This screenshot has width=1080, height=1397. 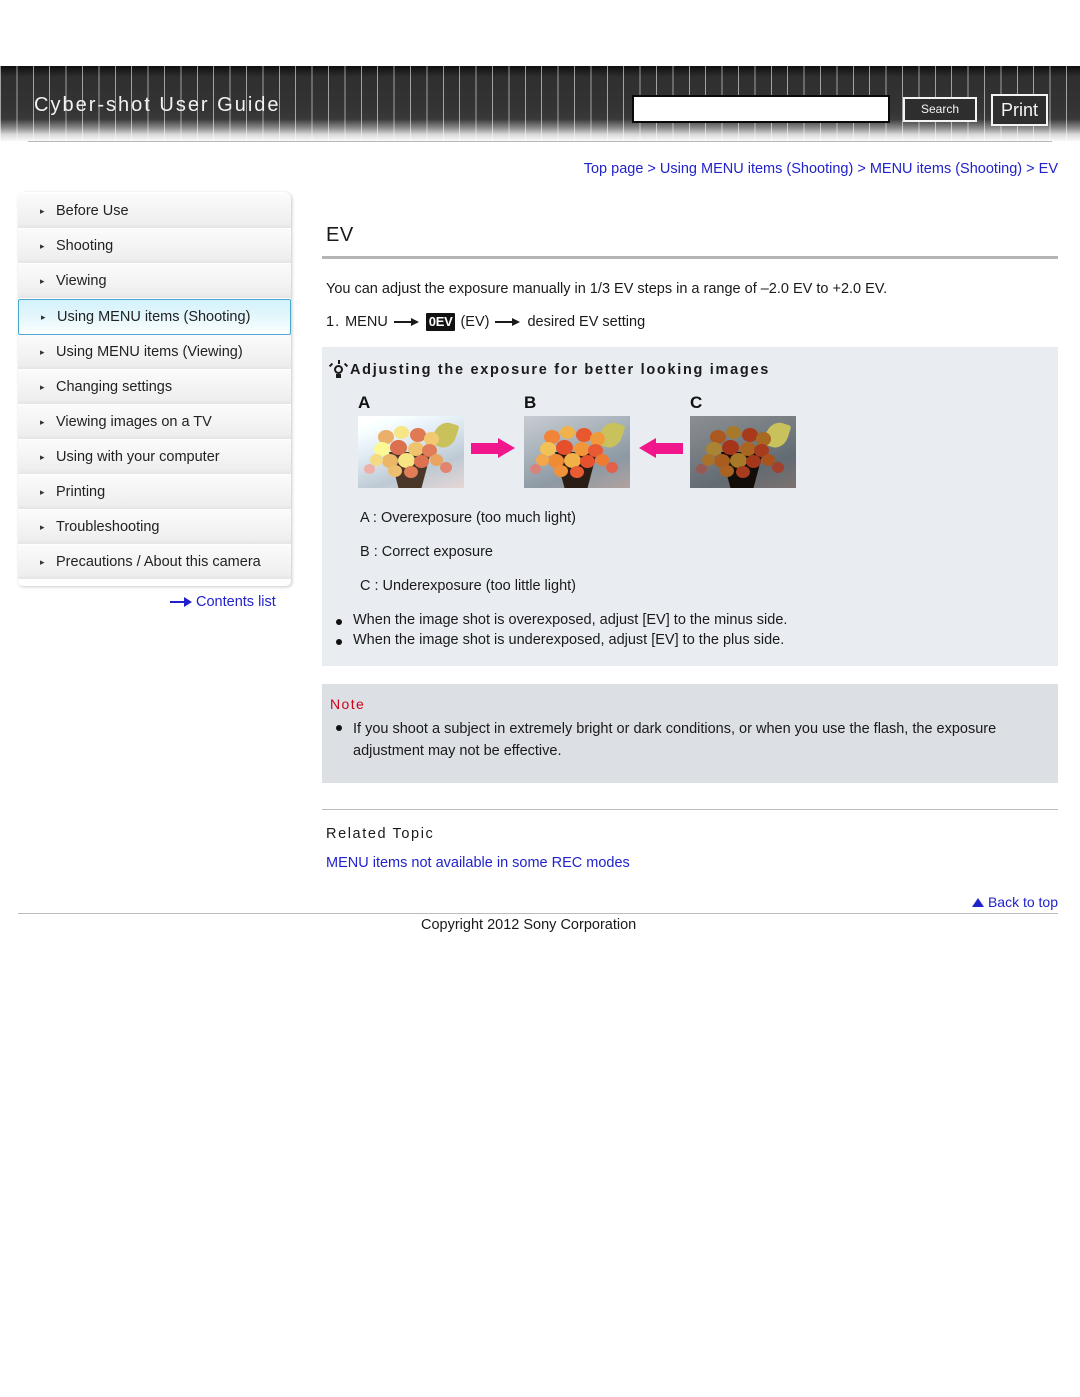 I want to click on back-to-top-link: Back to top, so click(x=1014, y=902).